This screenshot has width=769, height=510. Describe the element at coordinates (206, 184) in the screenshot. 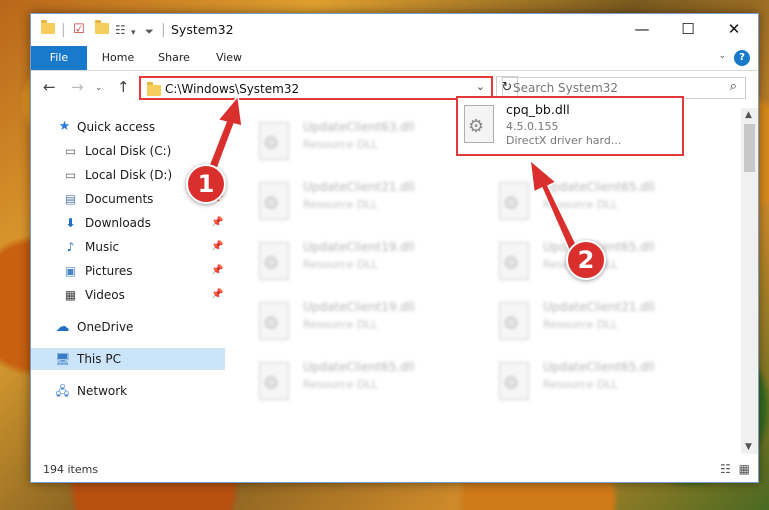

I see `step-1-badge: 1` at that location.